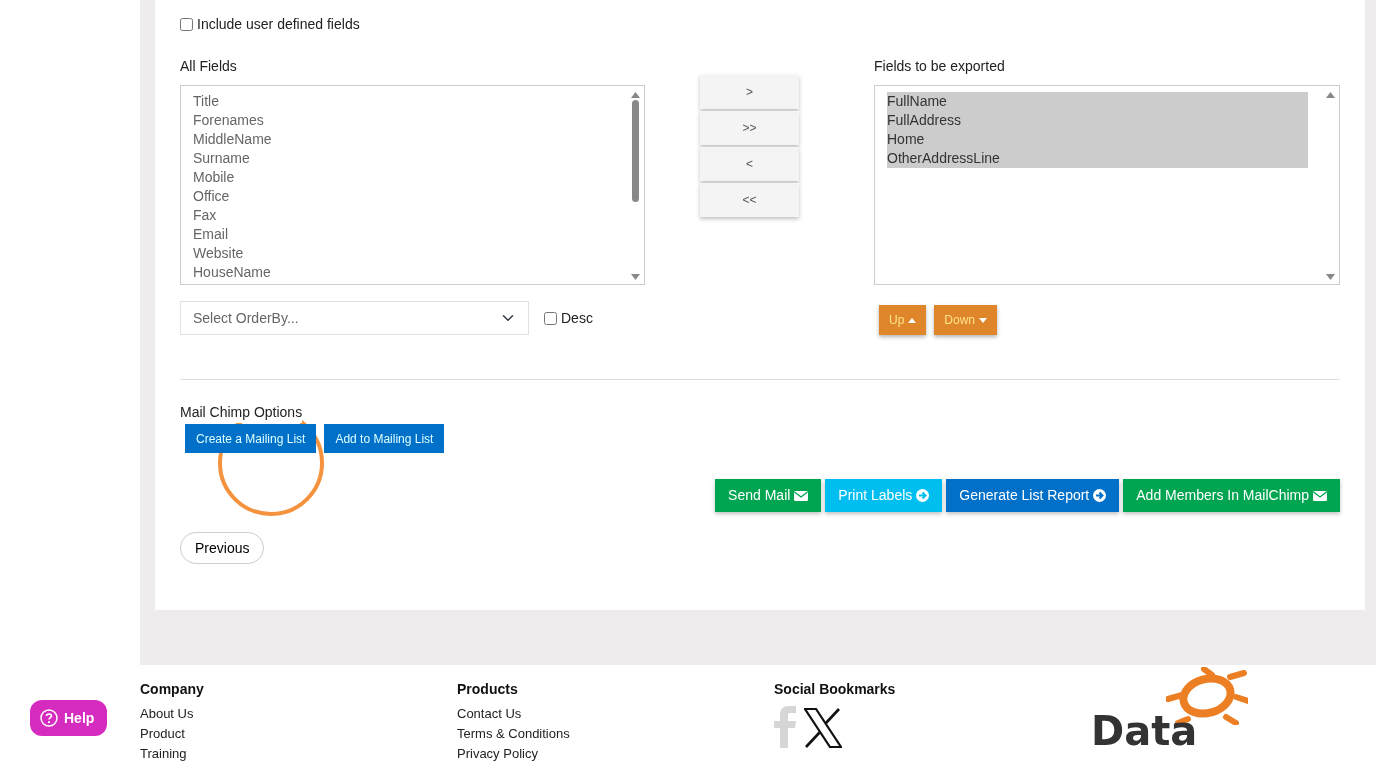 Image resolution: width=1376 pixels, height=770 pixels. I want to click on footer-link: Training, so click(163, 754).